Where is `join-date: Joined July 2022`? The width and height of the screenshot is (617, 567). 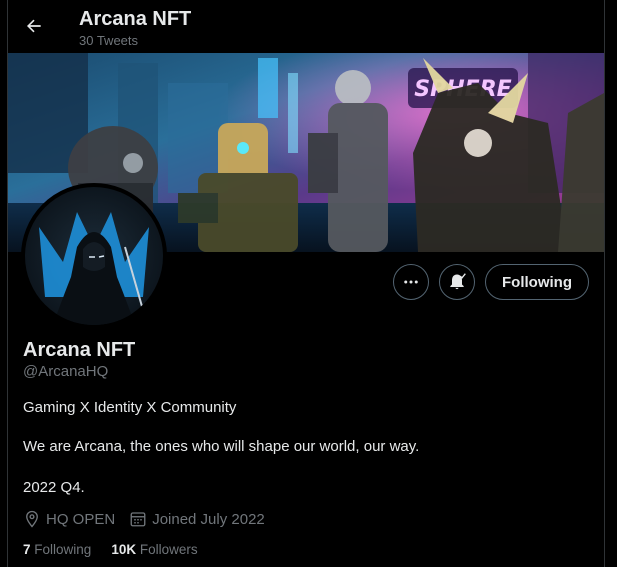 join-date: Joined July 2022 is located at coordinates (197, 519).